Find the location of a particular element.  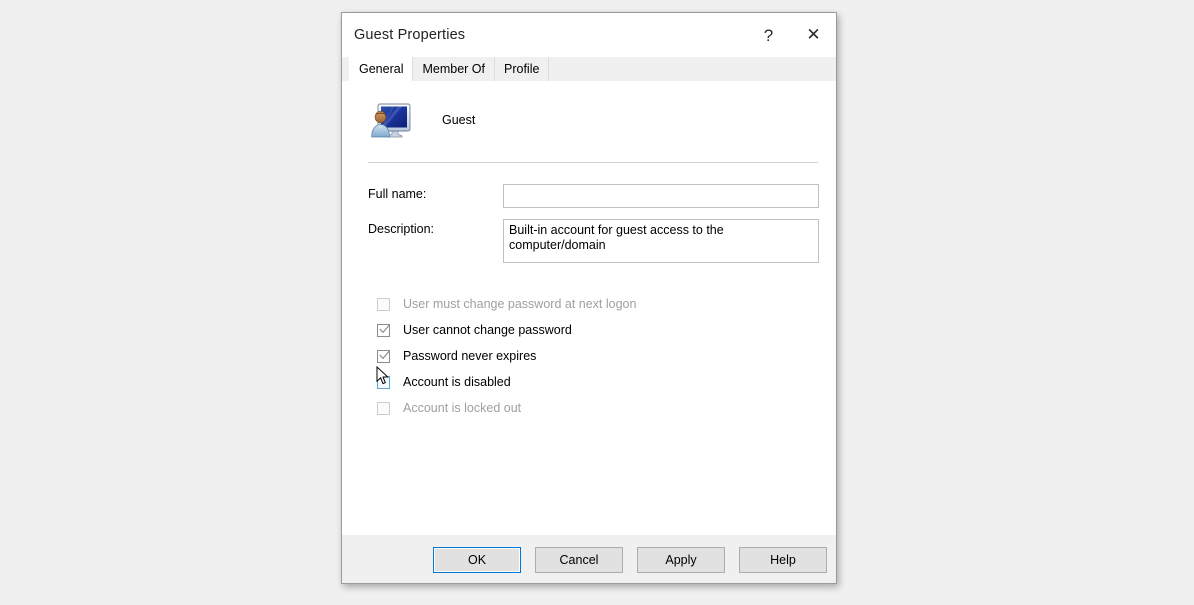

account-header: Guest is located at coordinates (589, 112).